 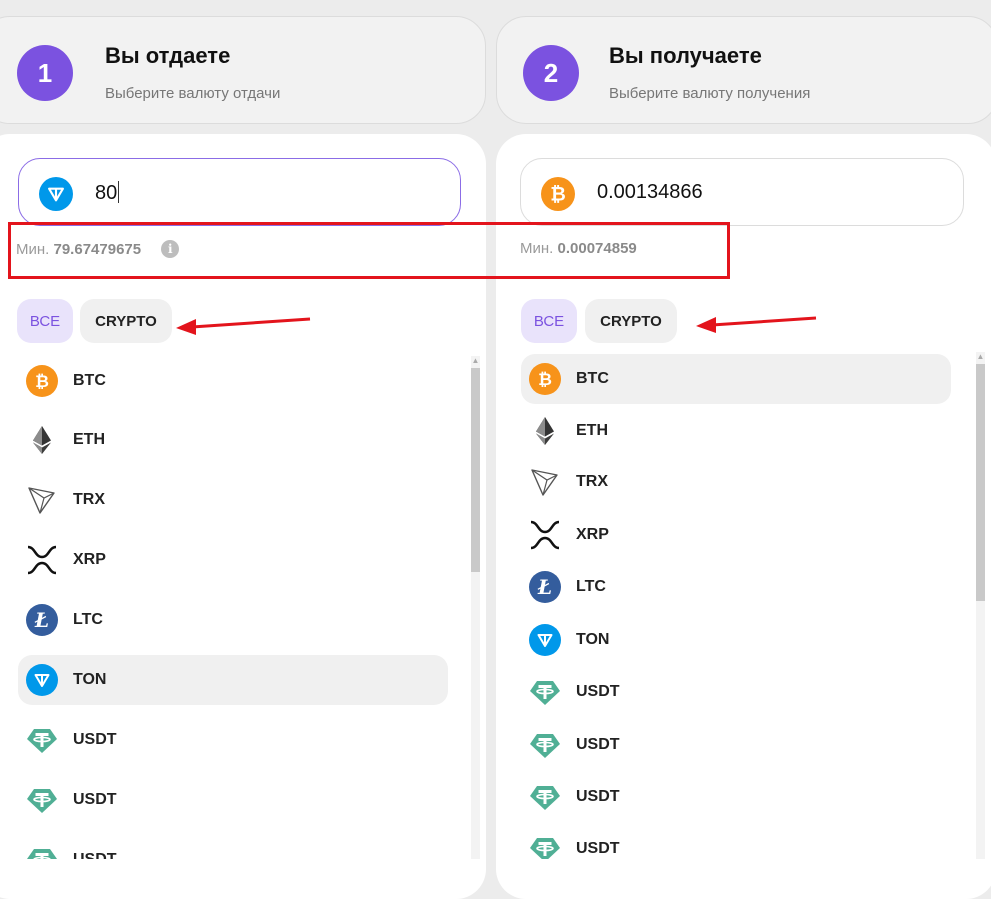 I want to click on info-icon: i, so click(x=170, y=249).